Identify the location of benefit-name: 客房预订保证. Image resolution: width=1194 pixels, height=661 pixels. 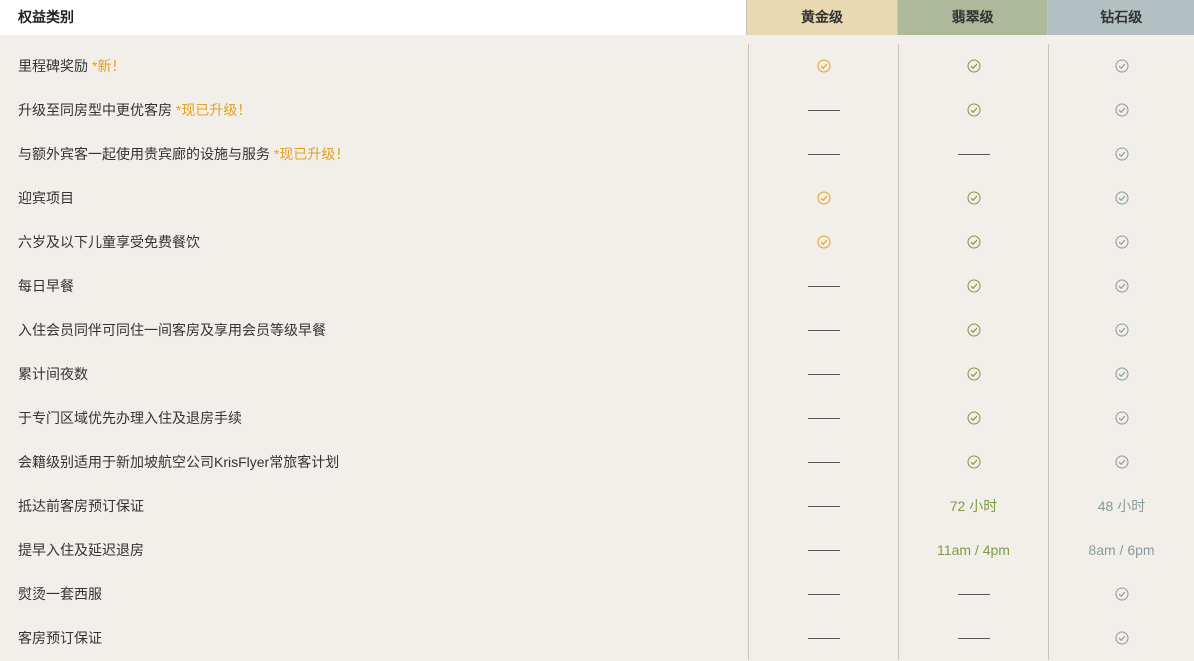
(60, 638).